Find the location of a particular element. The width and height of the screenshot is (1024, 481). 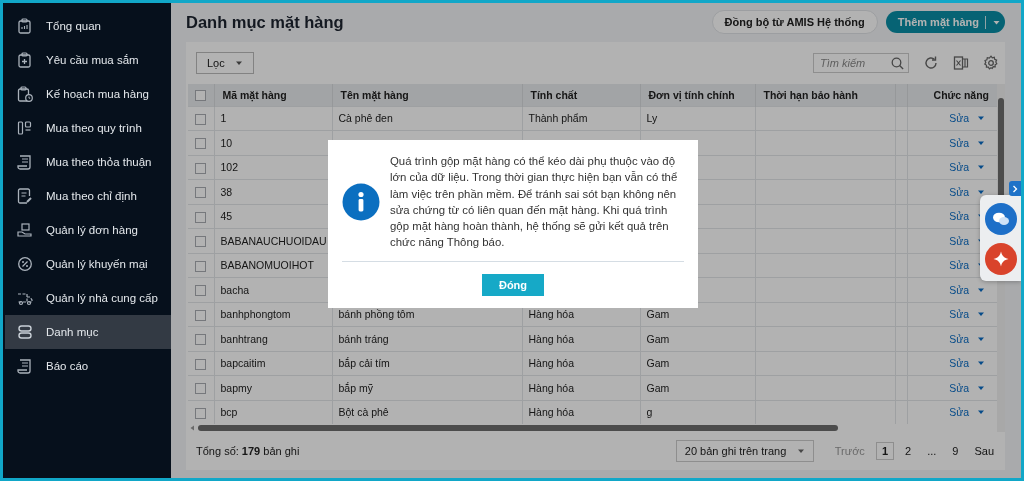

page-link: 1 is located at coordinates (884, 451).